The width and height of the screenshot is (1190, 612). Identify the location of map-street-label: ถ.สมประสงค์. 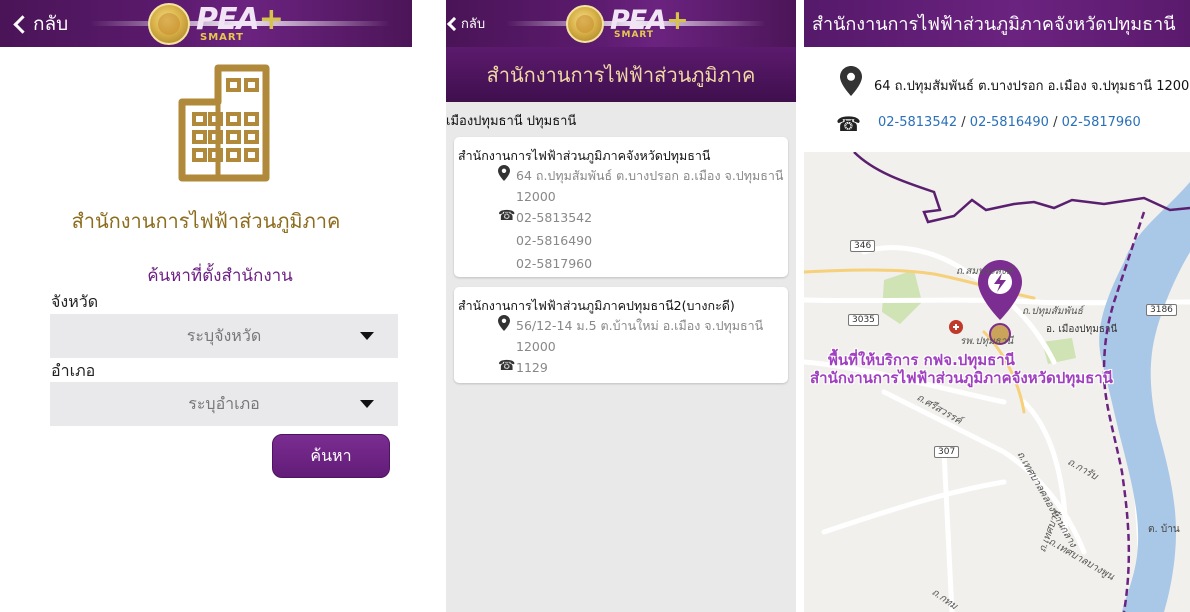
(984, 271).